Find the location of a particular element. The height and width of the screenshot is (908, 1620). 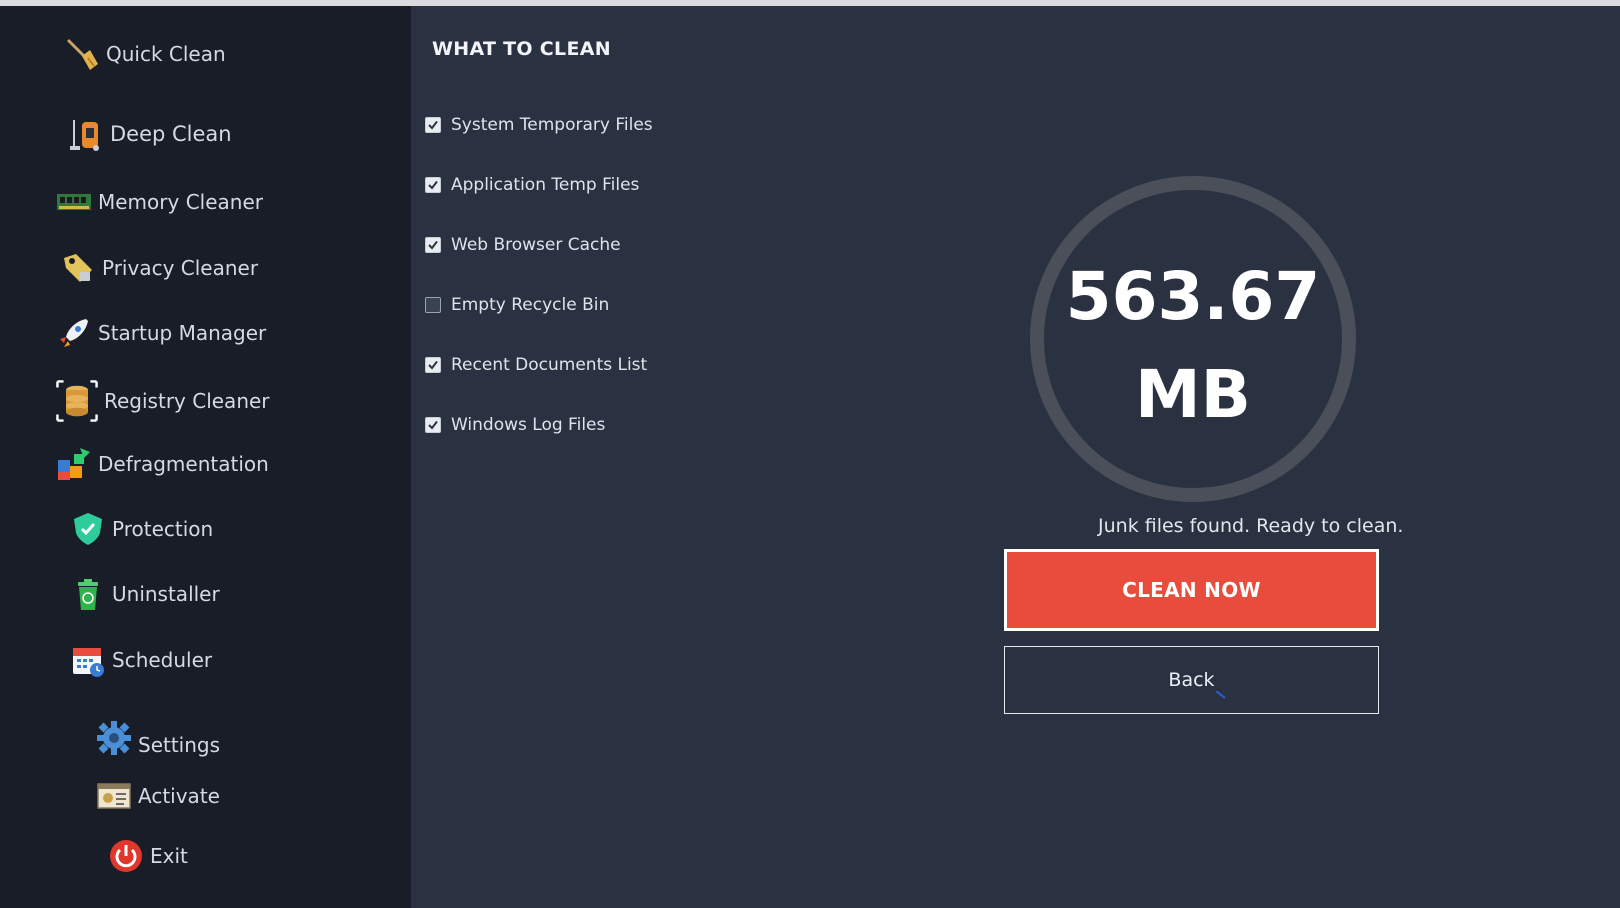

sidebar-item-memory-cleaner: Memory Cleaner is located at coordinates (158, 202).